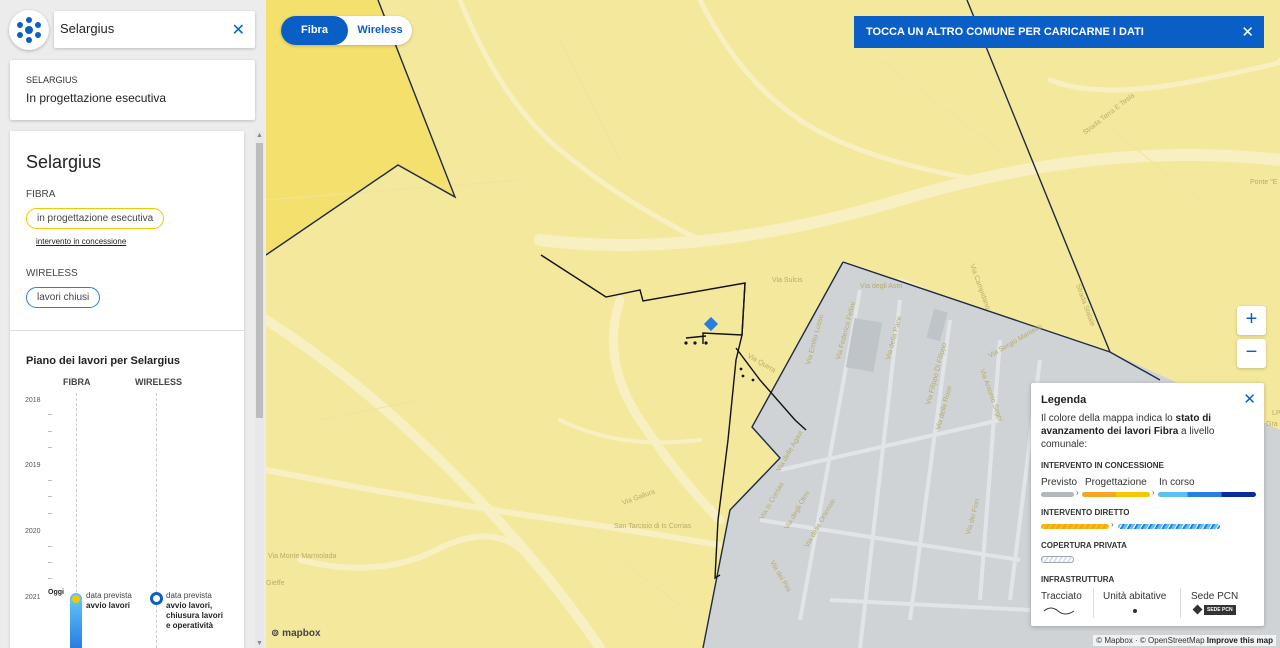 Image resolution: width=1280 pixels, height=648 pixels. Describe the element at coordinates (1272, 424) in the screenshot. I see `svg-text: Gra` at that location.